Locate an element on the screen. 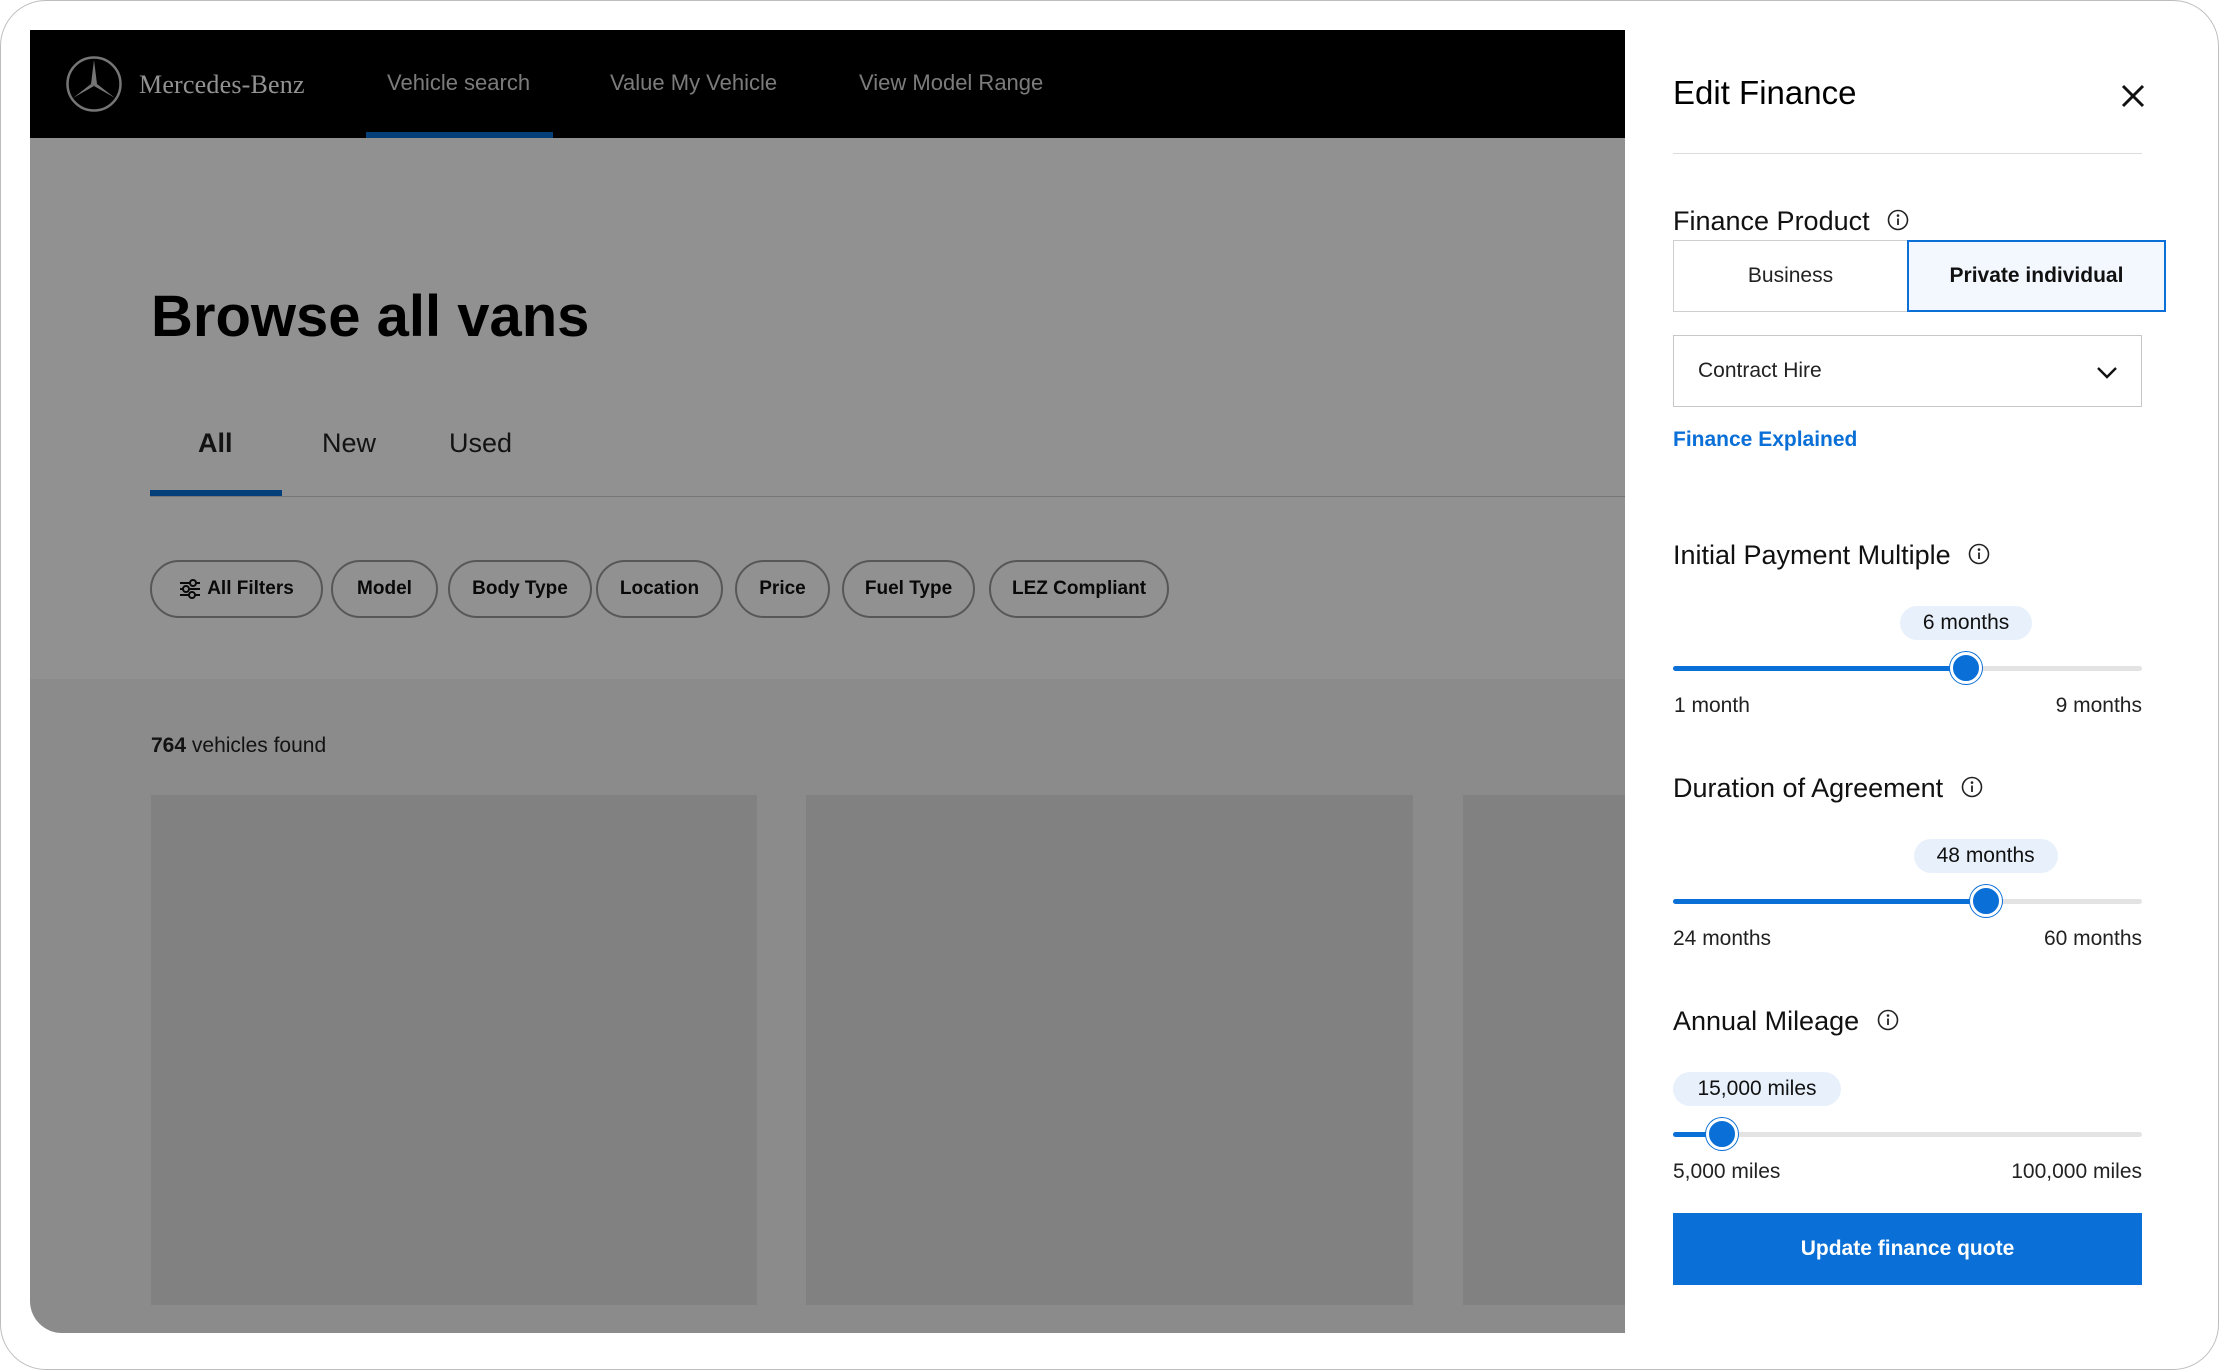 This screenshot has width=2219, height=1370. finance-product-title: Finance Product is located at coordinates (1771, 221).